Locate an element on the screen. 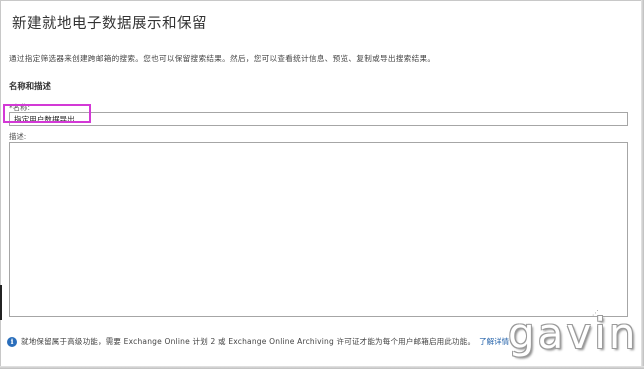 This screenshot has width=644, height=369. name-input is located at coordinates (318, 119).